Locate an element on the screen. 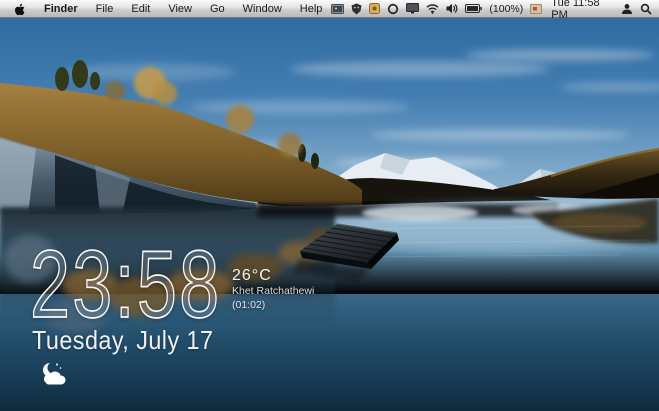 This screenshot has height=411, width=659. input-source-flag-icon is located at coordinates (536, 8).